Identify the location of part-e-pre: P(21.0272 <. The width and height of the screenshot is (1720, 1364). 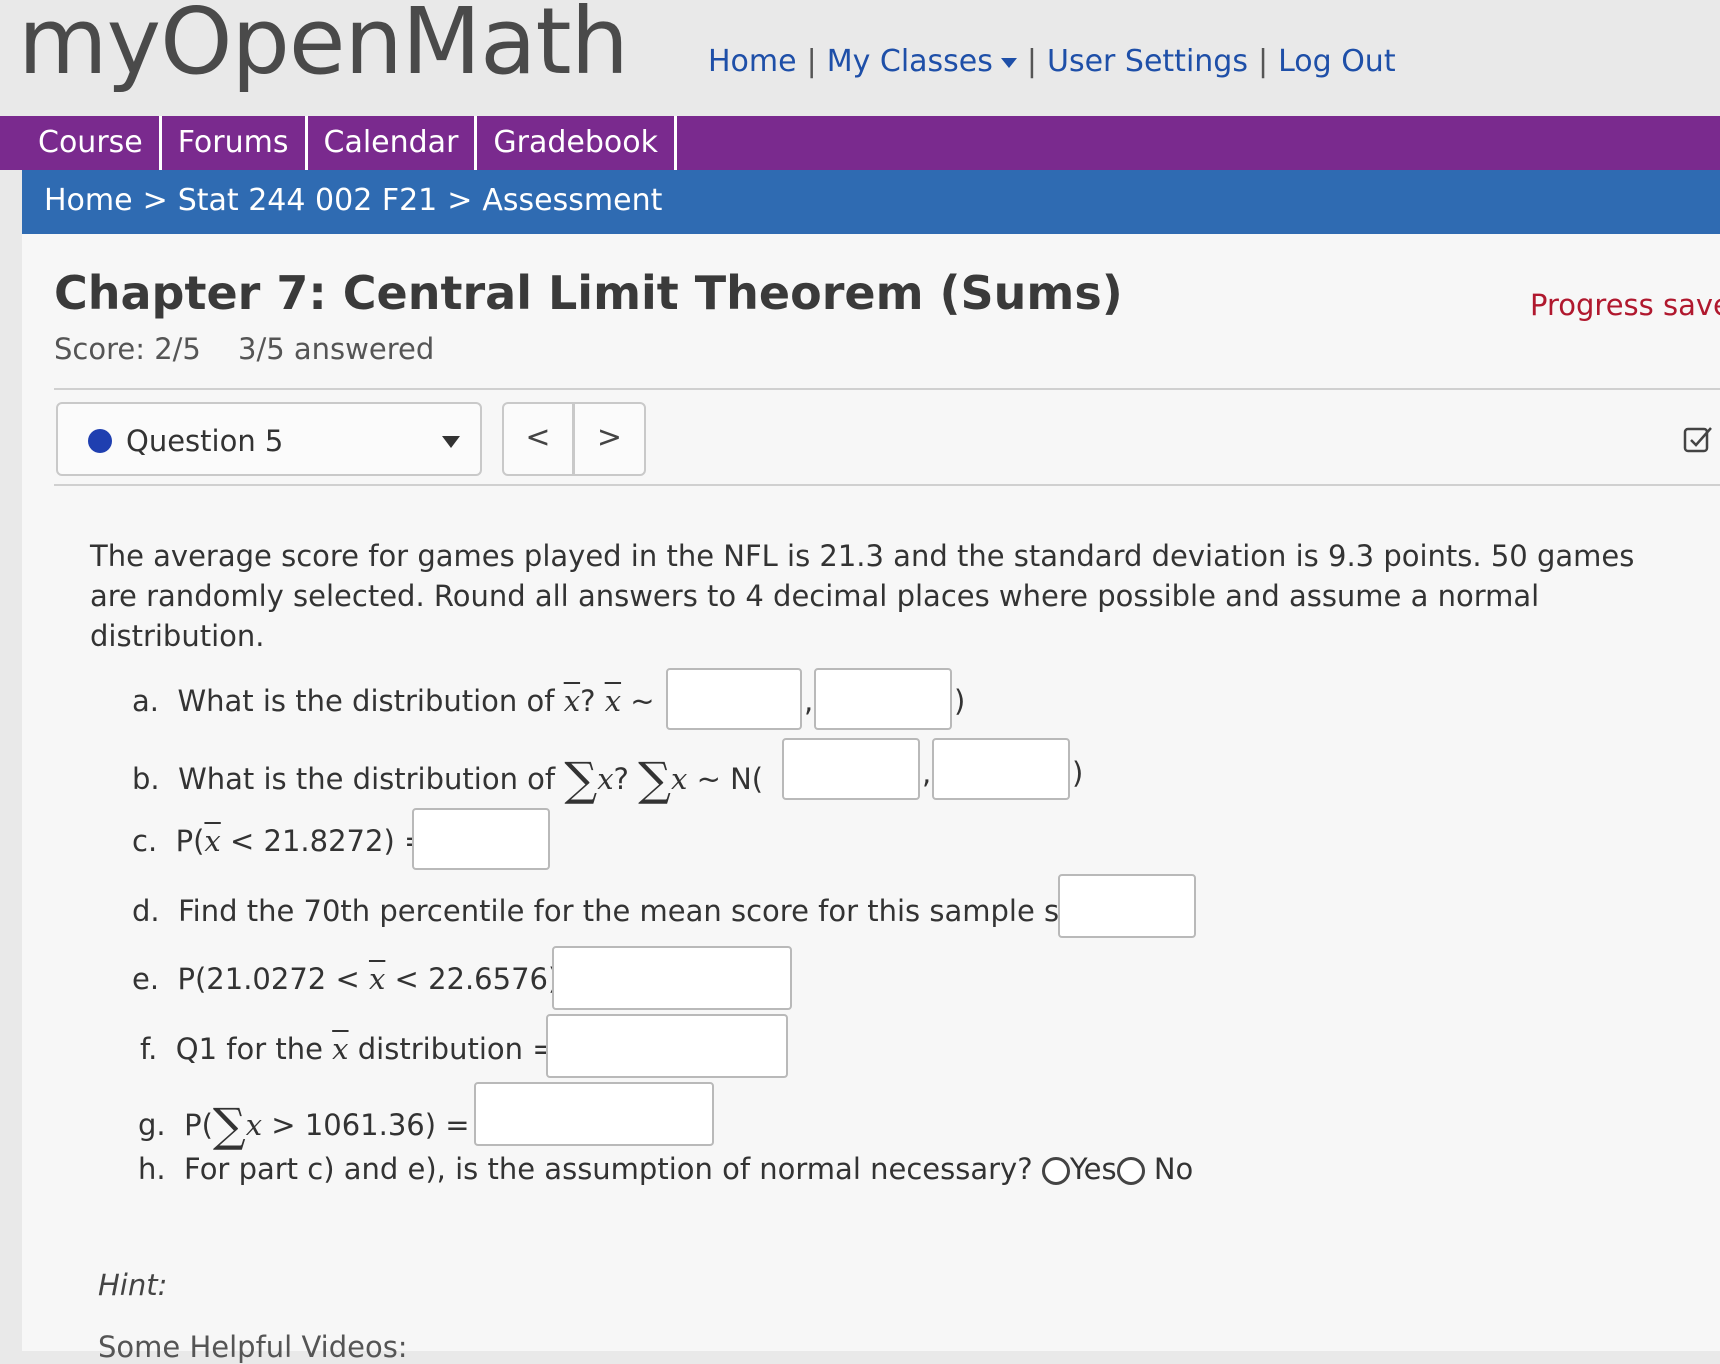
(273, 979).